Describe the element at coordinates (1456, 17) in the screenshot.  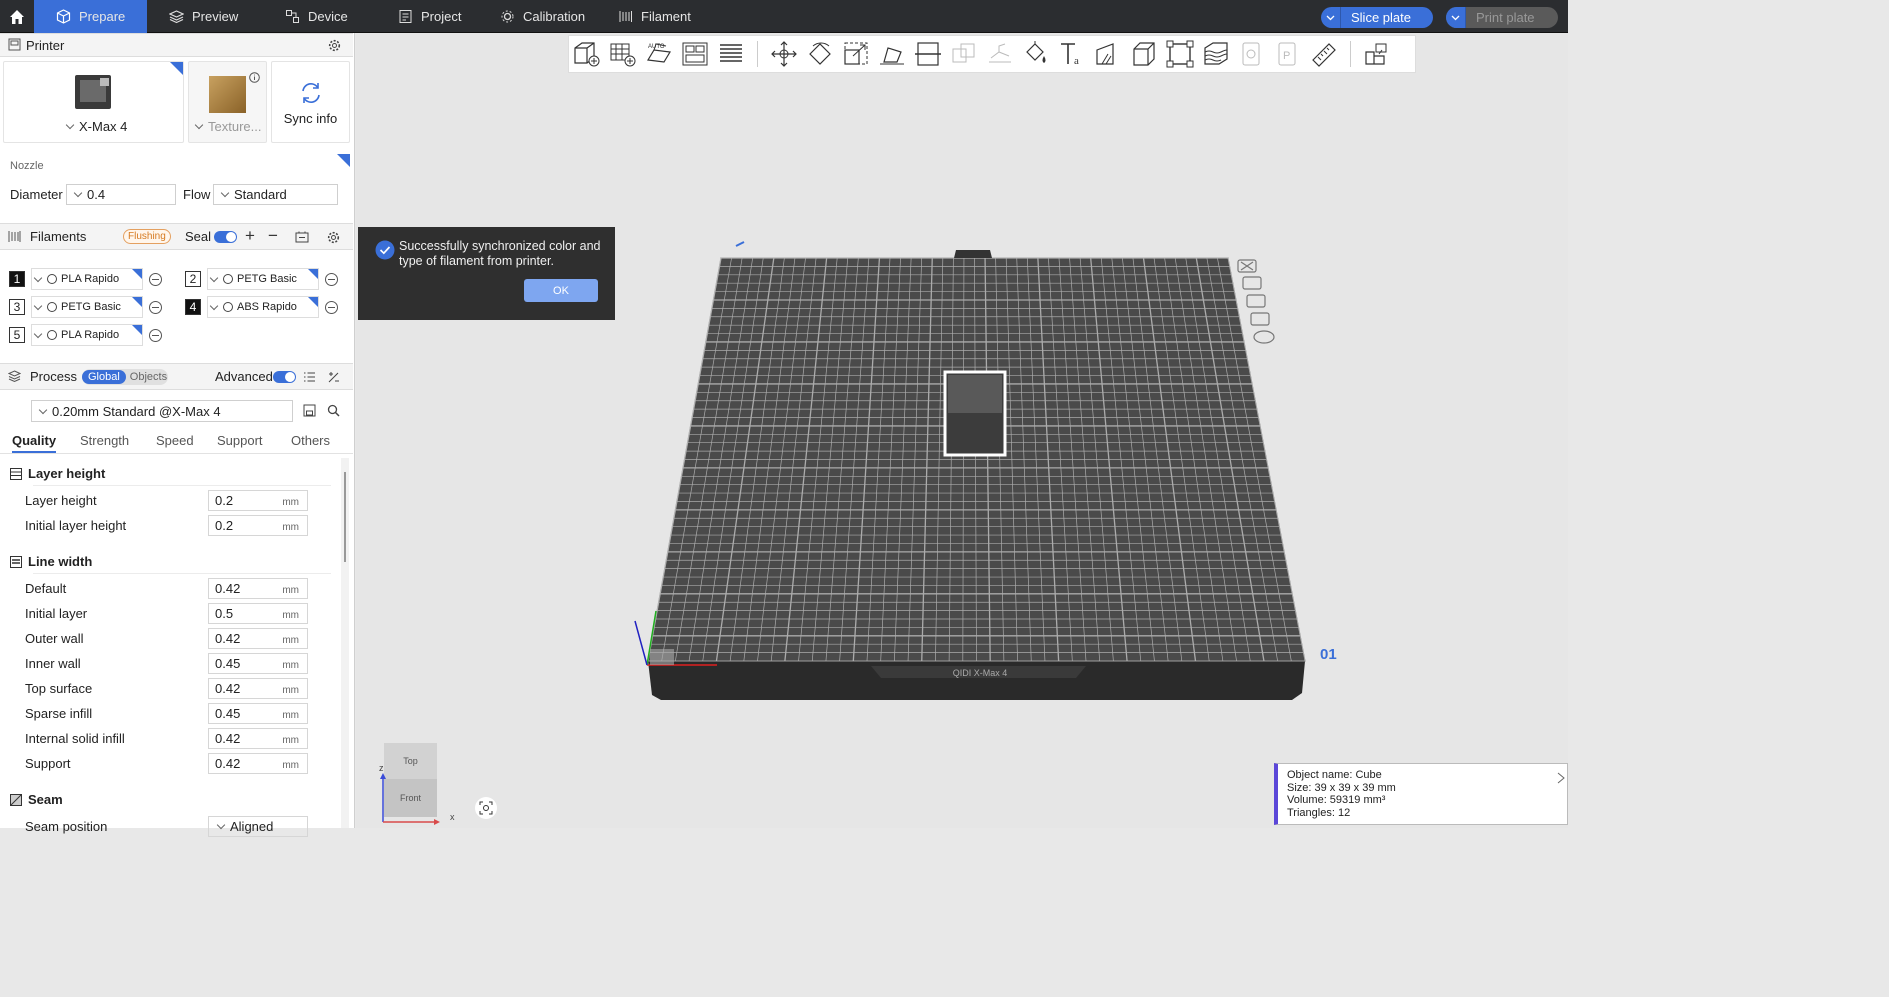
I see `print-dropdown` at that location.